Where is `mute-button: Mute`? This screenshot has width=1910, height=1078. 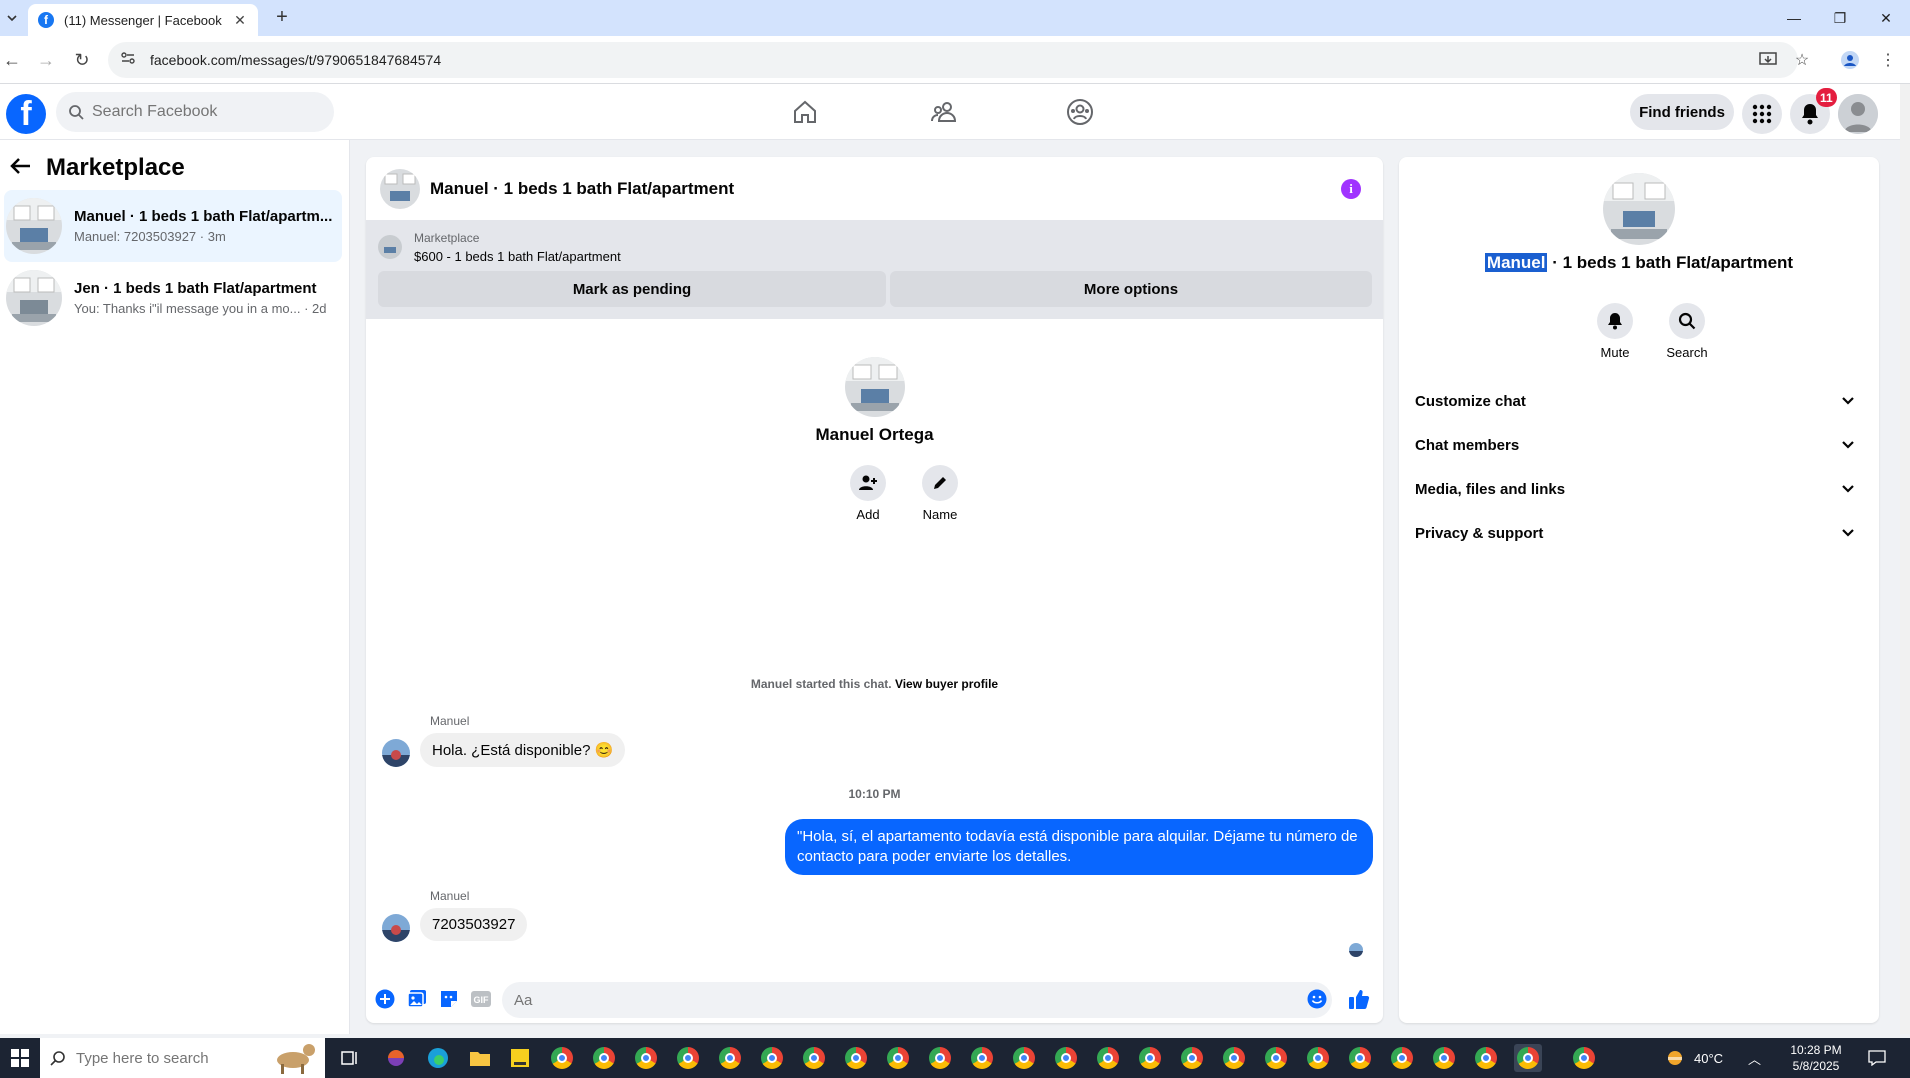 mute-button: Mute is located at coordinates (1615, 331).